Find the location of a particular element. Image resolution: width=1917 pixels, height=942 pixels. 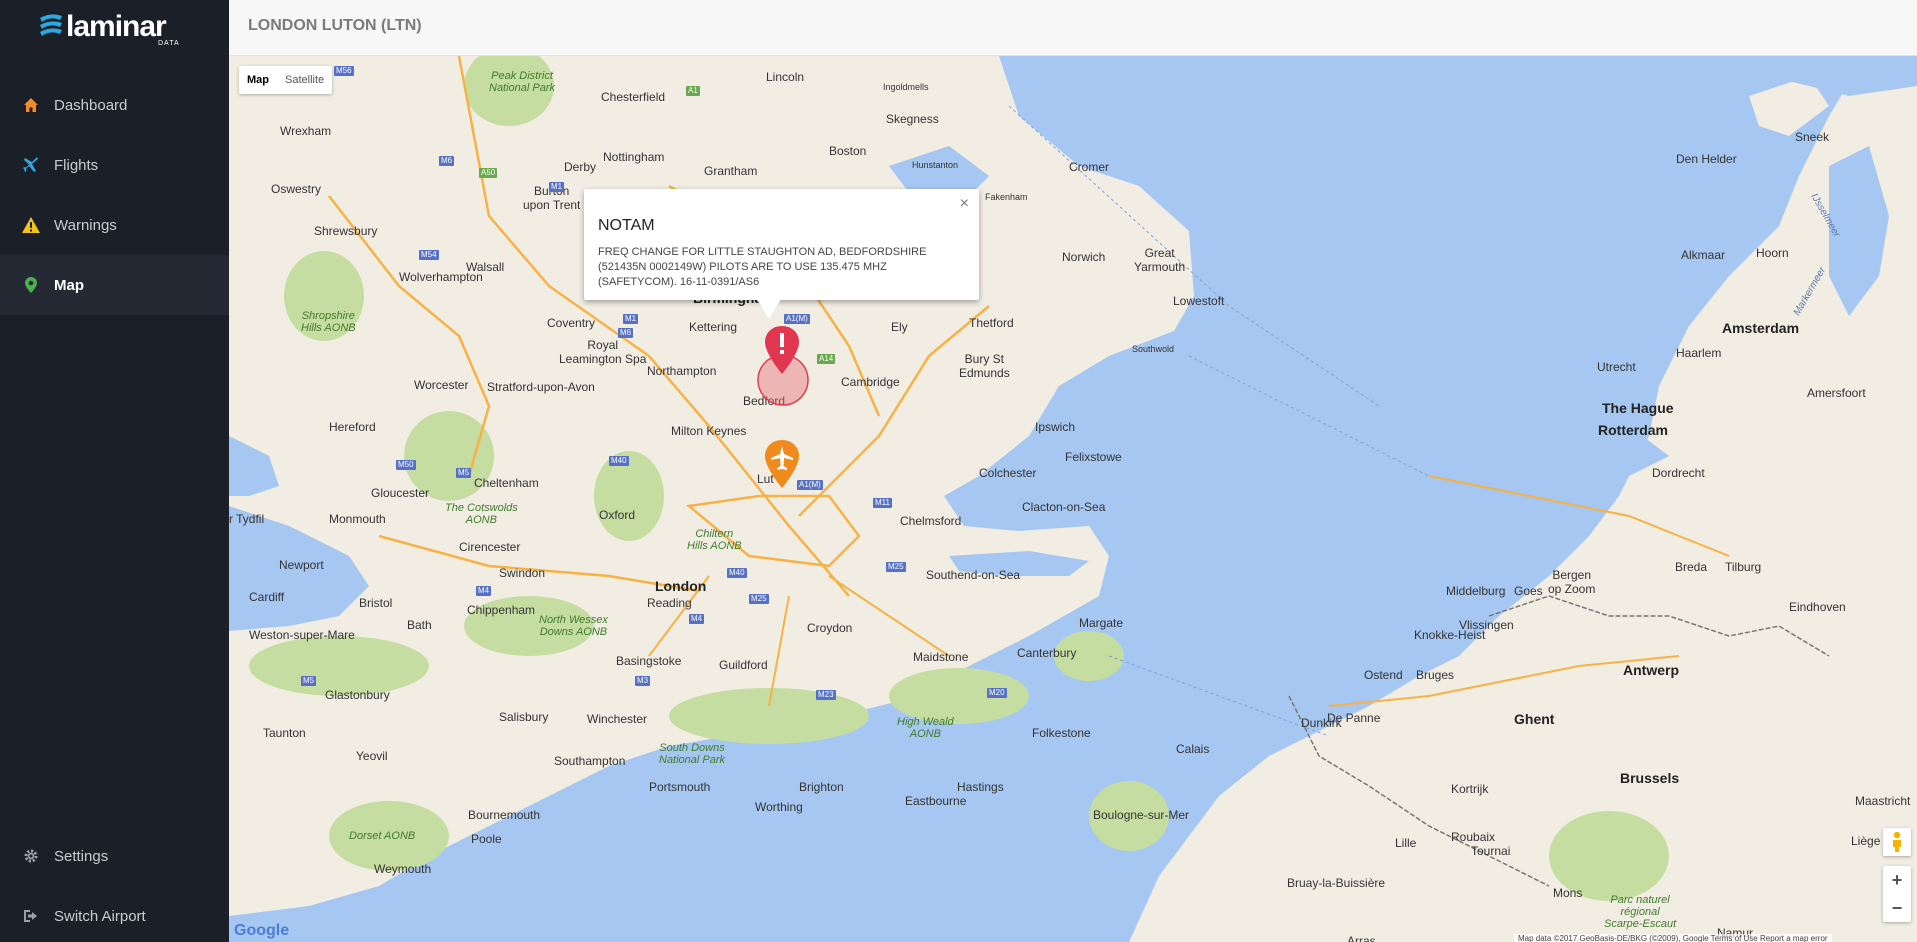

place-label: Worthing is located at coordinates (779, 807).